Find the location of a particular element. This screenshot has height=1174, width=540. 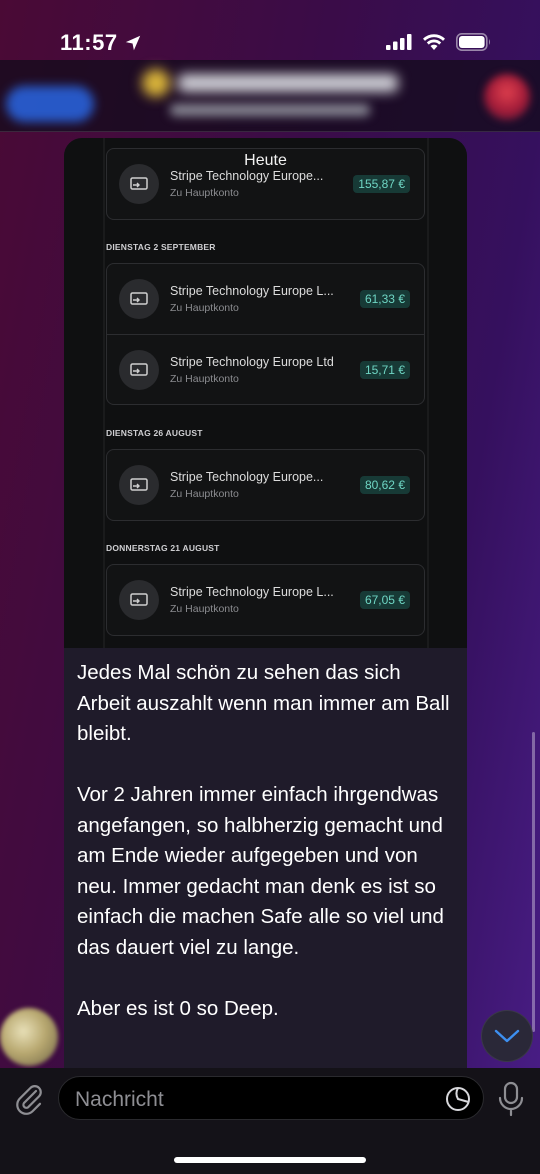

signal-icon is located at coordinates (399, 42).